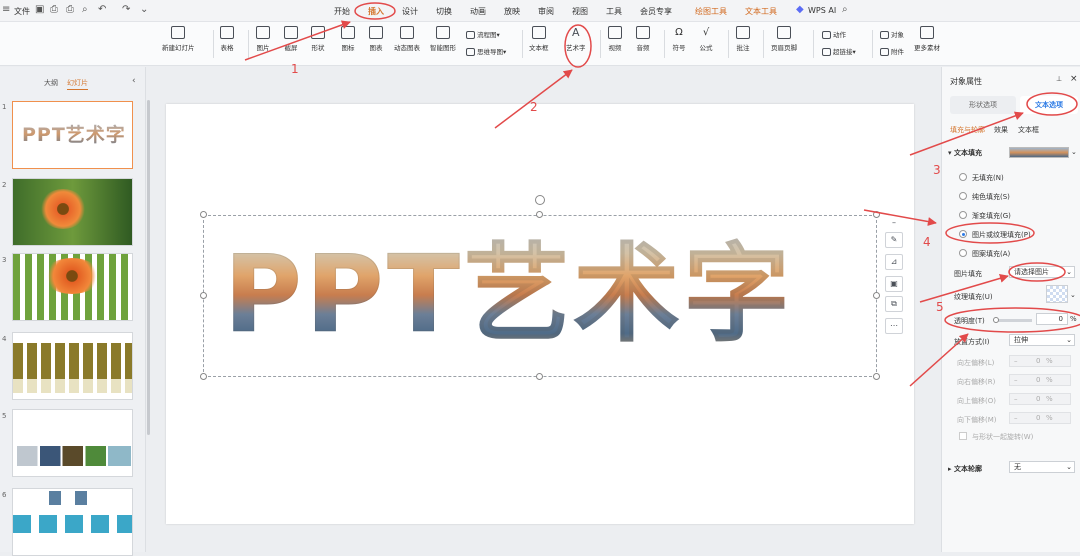 The height and width of the screenshot is (556, 1080). What do you see at coordinates (1012, 320) in the screenshot?
I see `highlight-transparency` at bounding box center [1012, 320].